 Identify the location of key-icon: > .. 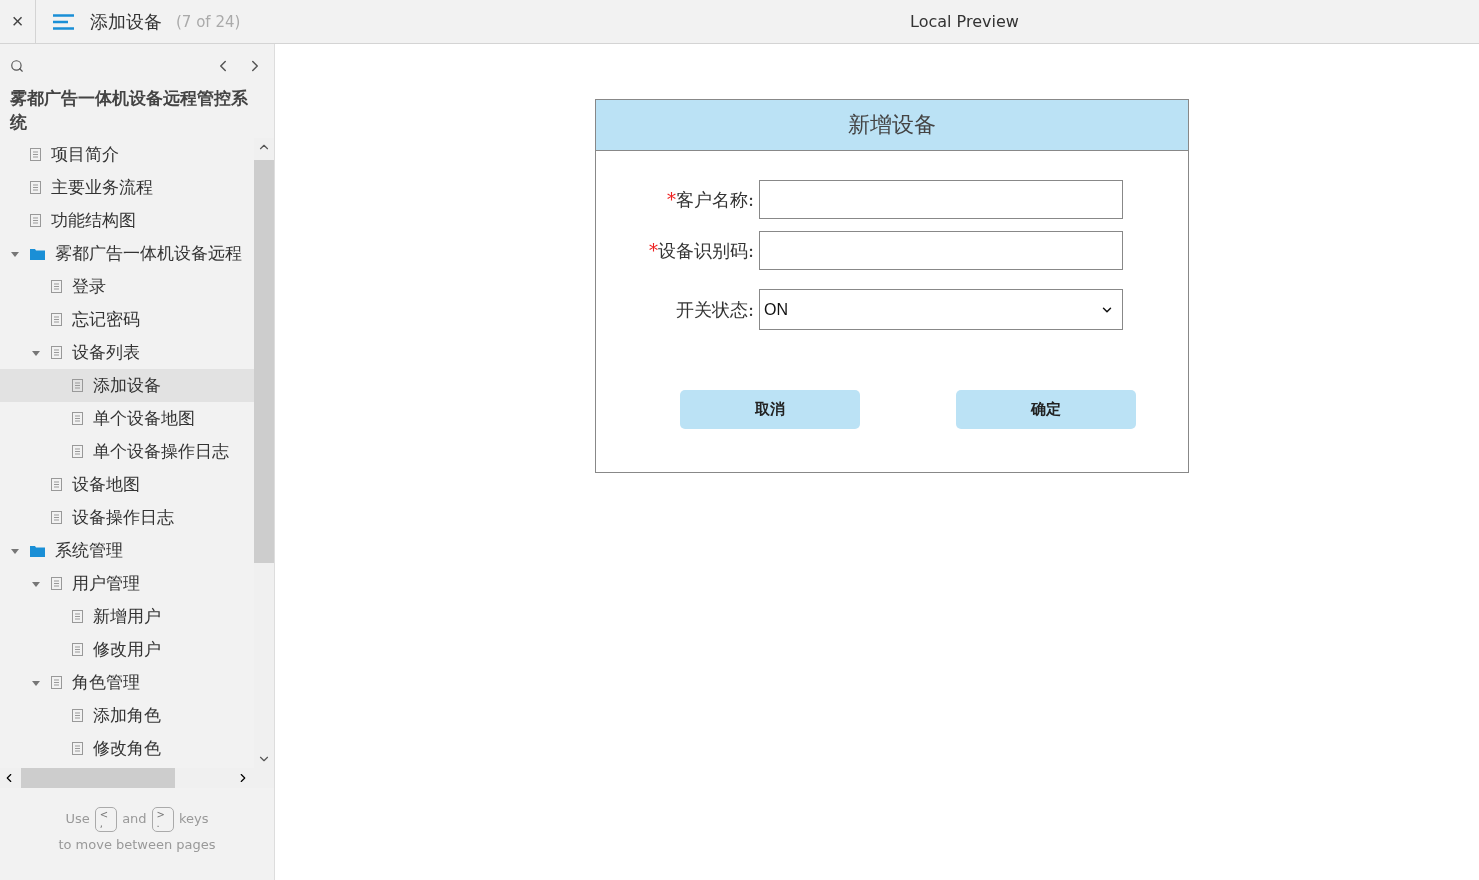
(162, 819).